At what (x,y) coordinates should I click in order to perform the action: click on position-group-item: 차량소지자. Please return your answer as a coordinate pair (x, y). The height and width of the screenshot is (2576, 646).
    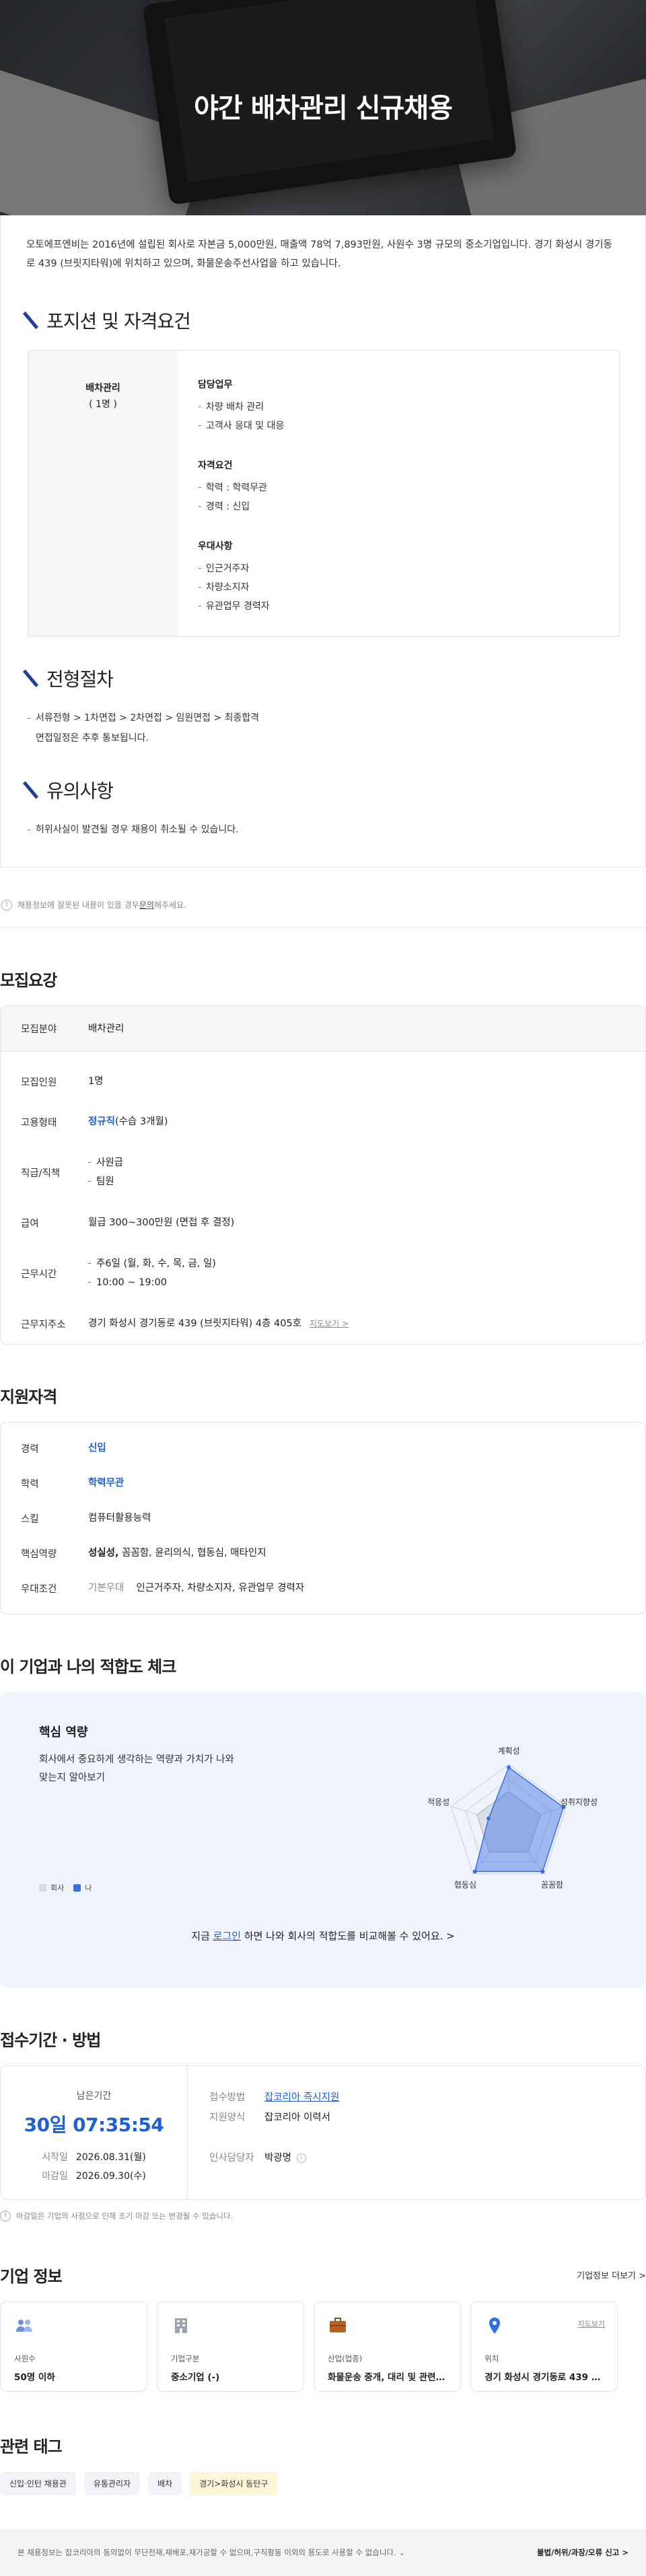
    Looking at the image, I should click on (399, 587).